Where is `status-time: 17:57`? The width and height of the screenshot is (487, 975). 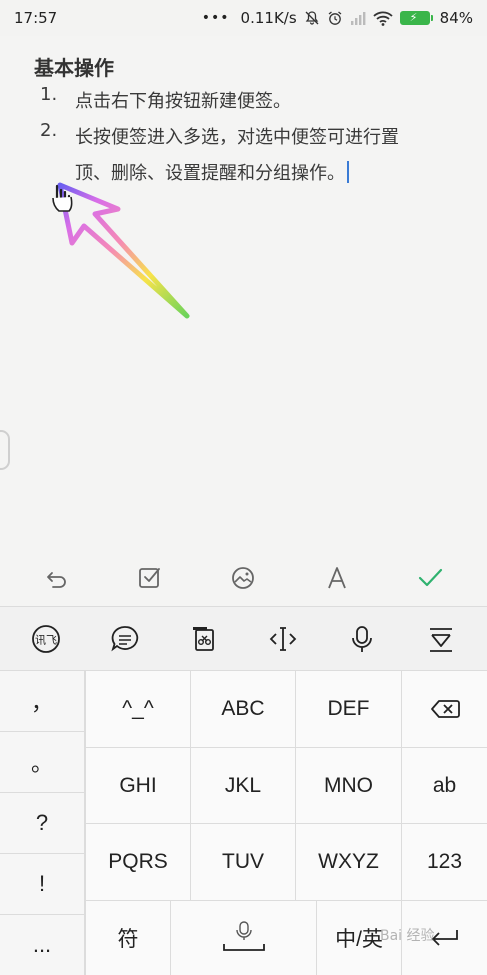
status-time: 17:57 is located at coordinates (36, 18).